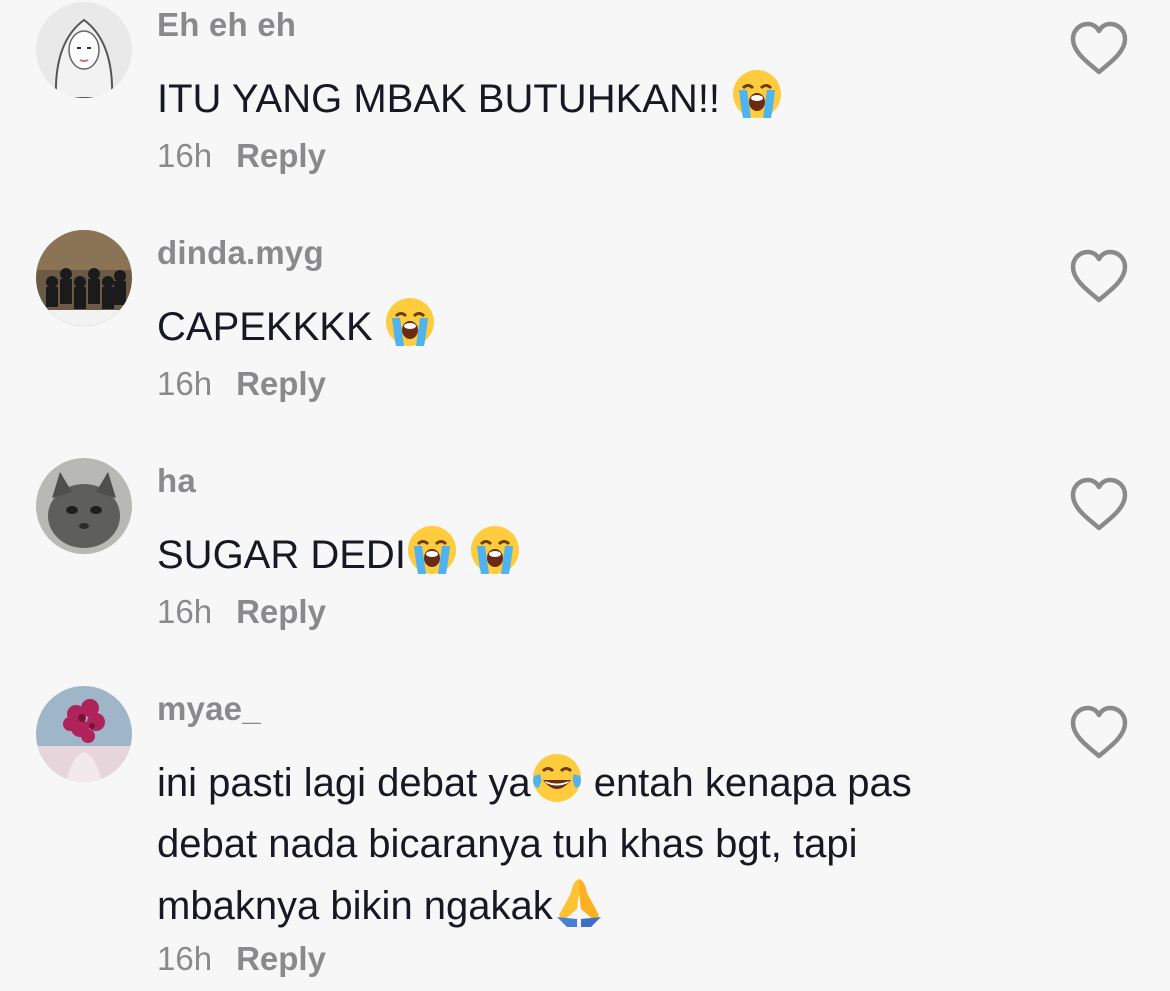 This screenshot has height=991, width=1170. What do you see at coordinates (281, 555) in the screenshot?
I see `comment-text-part: SUGAR DEDI` at bounding box center [281, 555].